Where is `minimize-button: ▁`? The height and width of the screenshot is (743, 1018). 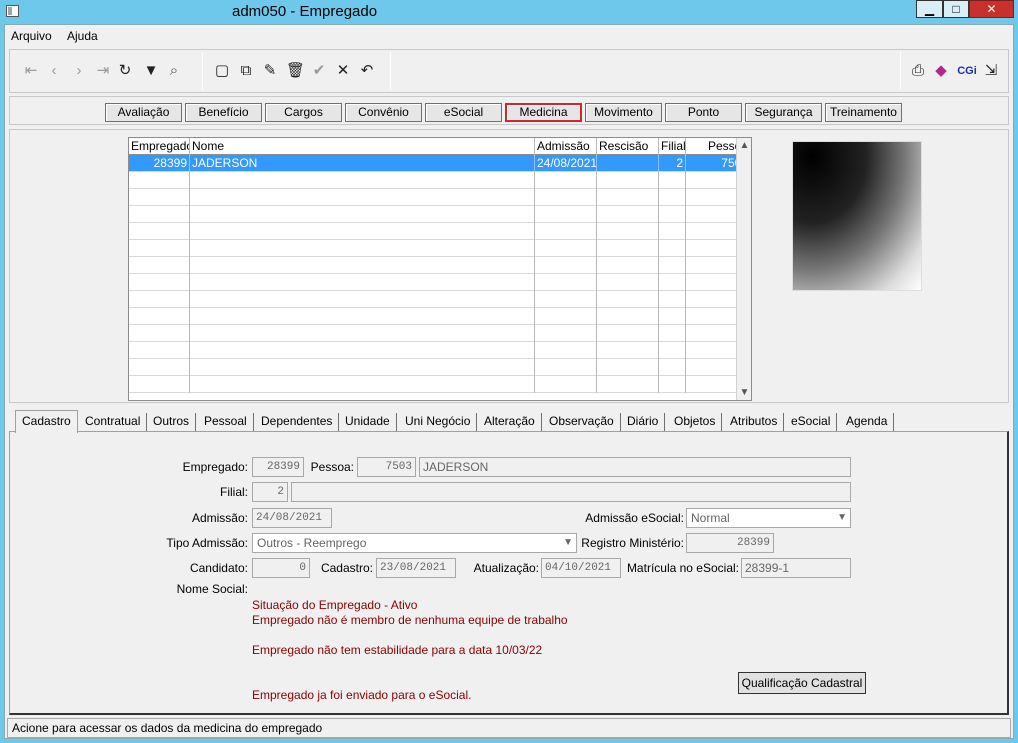
minimize-button: ▁ is located at coordinates (929, 9).